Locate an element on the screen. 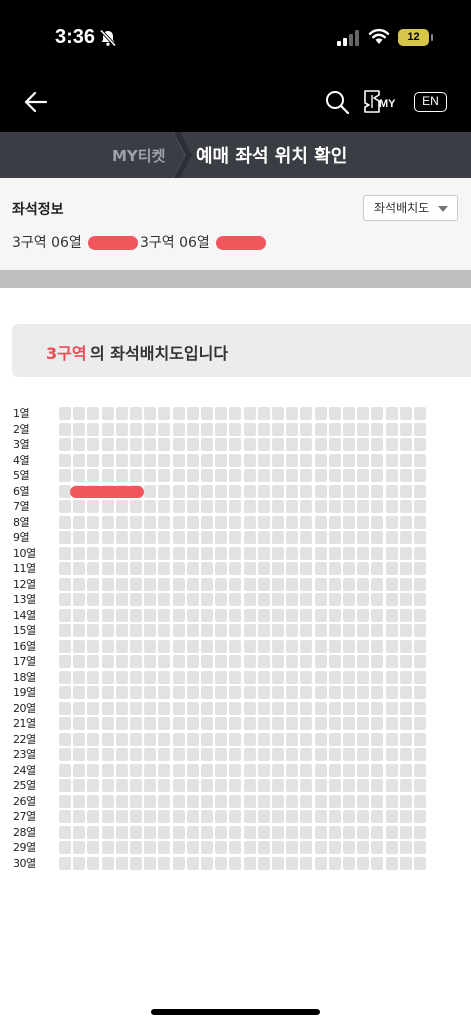 The image size is (471, 1024). row-label: 24열 is located at coordinates (24, 770).